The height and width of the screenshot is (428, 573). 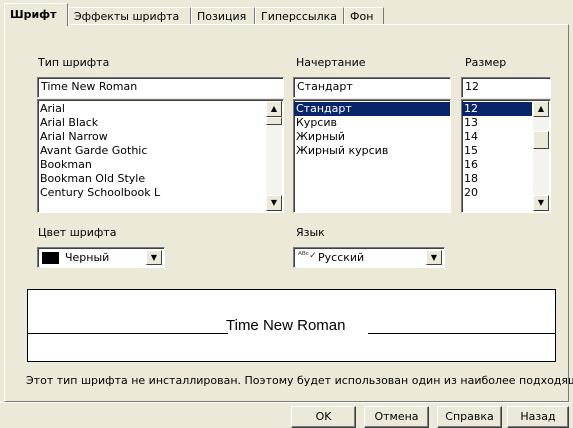 I want to click on font-style-label: Начертание, so click(x=331, y=62).